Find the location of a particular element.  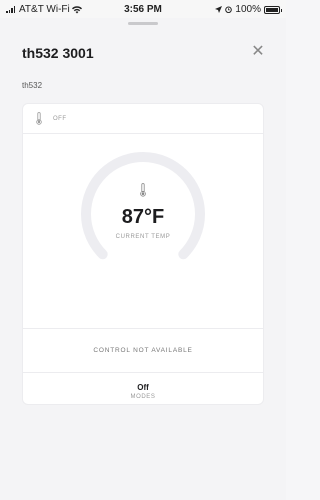

status-right: 100% is located at coordinates (248, 9).